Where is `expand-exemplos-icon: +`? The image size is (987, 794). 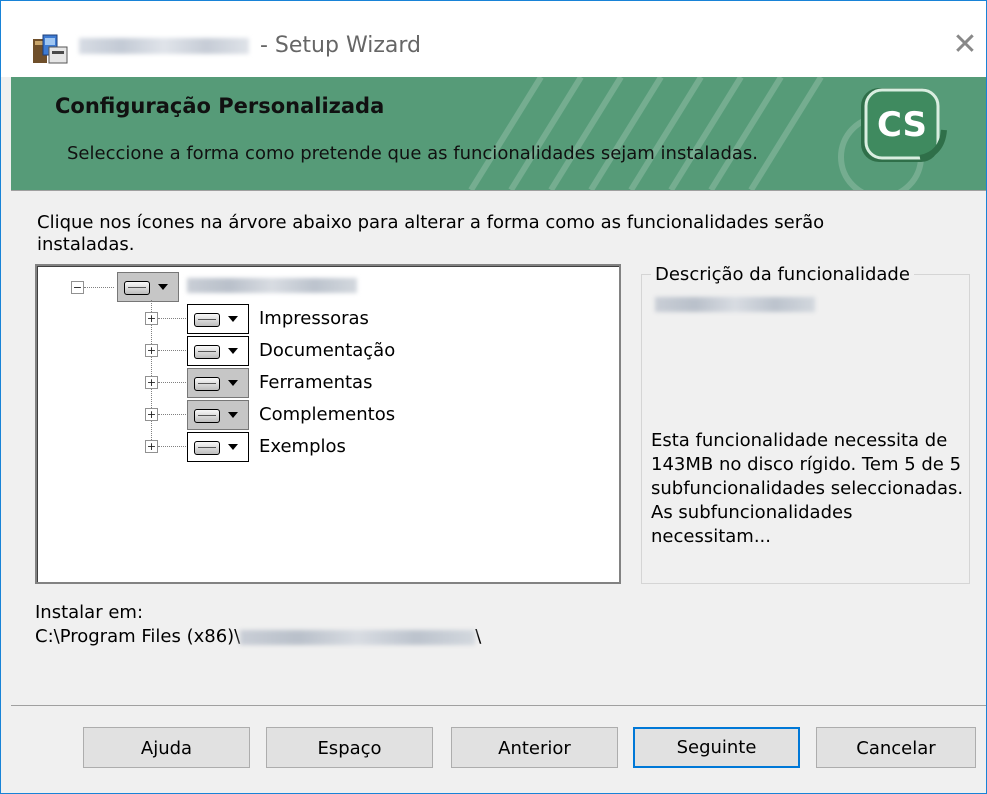 expand-exemplos-icon: + is located at coordinates (151, 446).